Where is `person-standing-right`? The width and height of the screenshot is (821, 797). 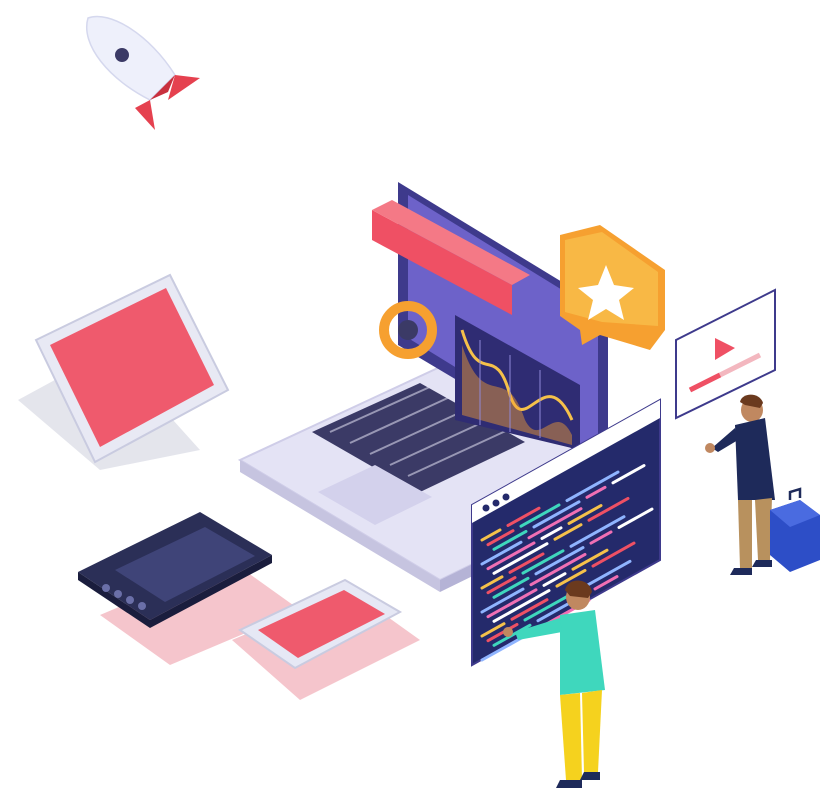
person-standing-right is located at coordinates (740, 484).